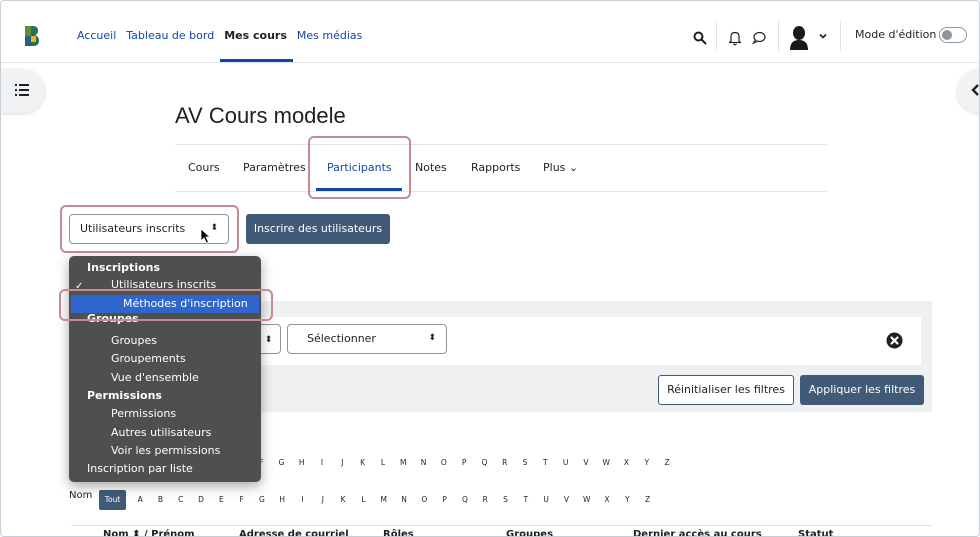 This screenshot has height=537, width=980. I want to click on lastname-initial-g: G, so click(262, 500).